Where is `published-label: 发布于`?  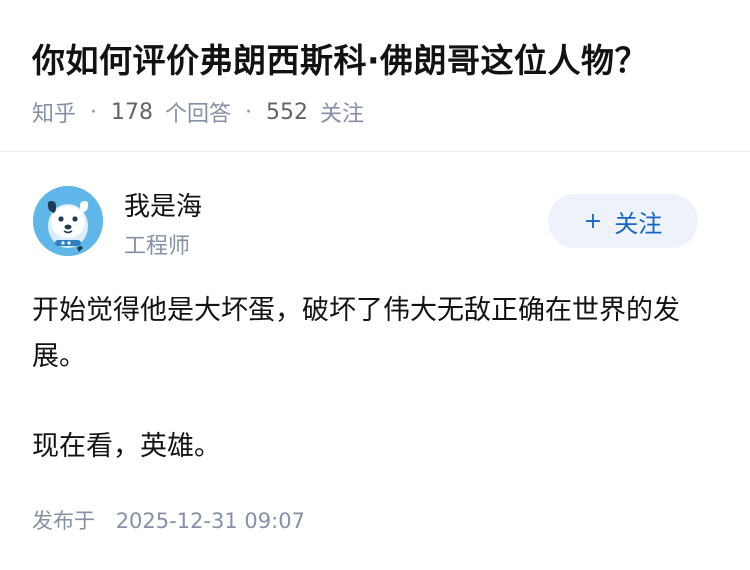 published-label: 发布于 is located at coordinates (63, 521).